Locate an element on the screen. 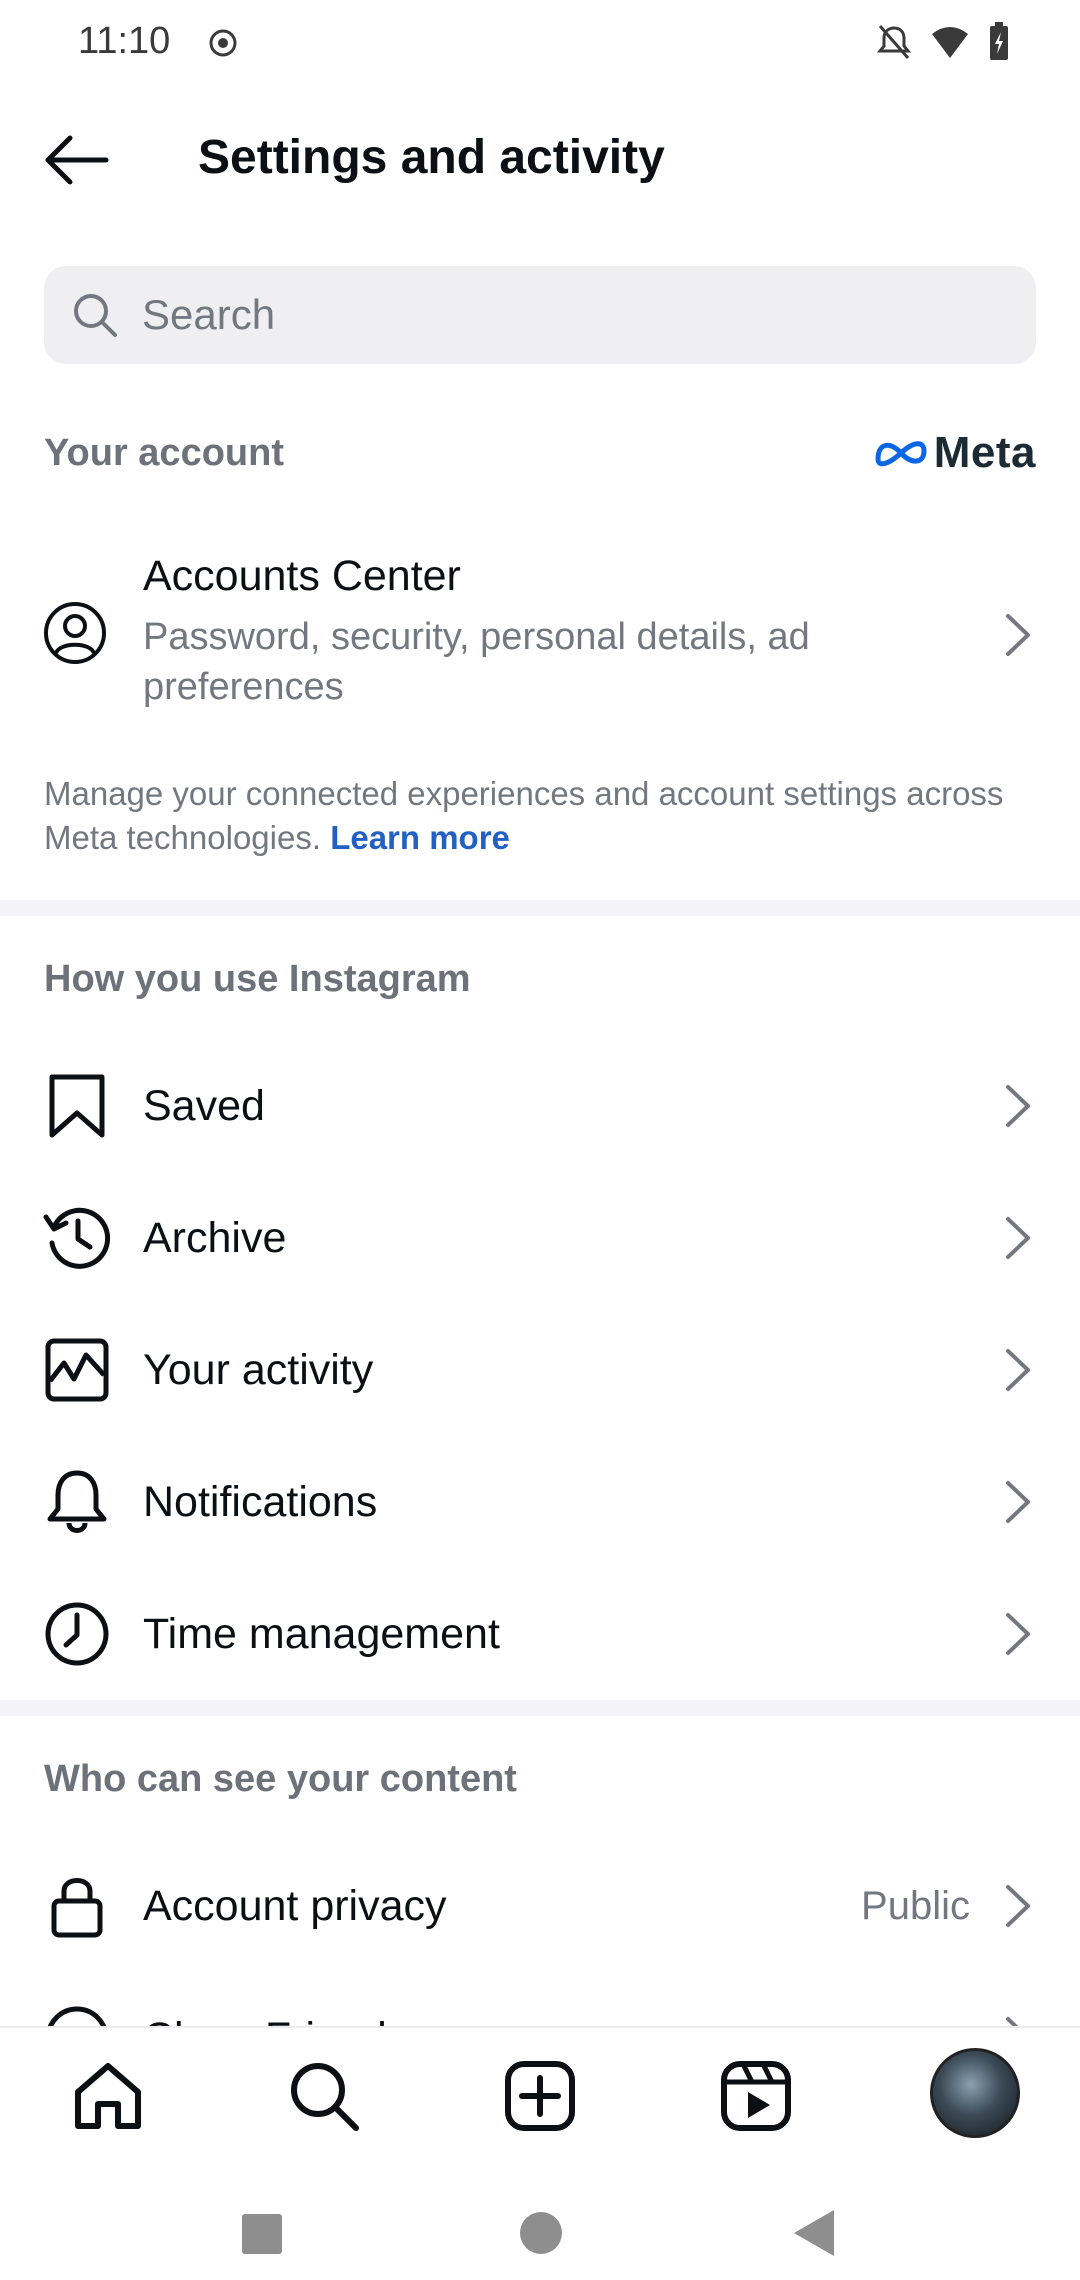  row-your-activity: Your activity is located at coordinates (540, 1370).